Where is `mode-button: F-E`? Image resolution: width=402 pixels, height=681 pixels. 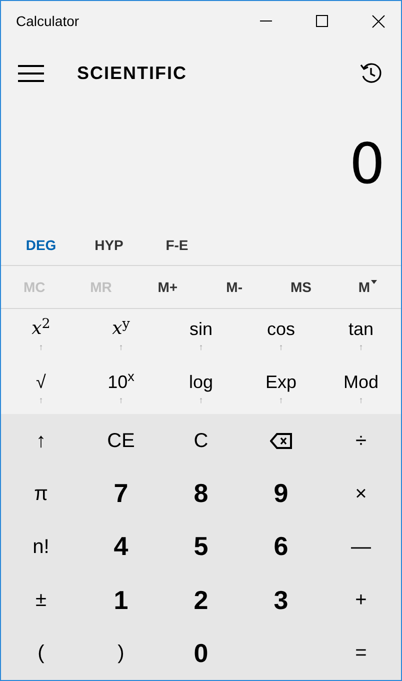 mode-button: F-E is located at coordinates (177, 245).